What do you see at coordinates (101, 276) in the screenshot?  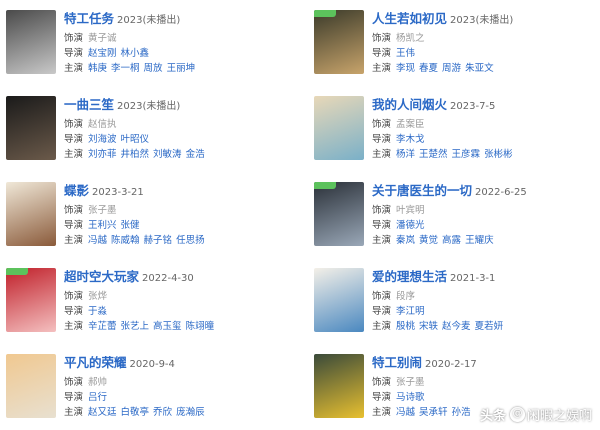 I see `drama-title: 超时空大玩家` at bounding box center [101, 276].